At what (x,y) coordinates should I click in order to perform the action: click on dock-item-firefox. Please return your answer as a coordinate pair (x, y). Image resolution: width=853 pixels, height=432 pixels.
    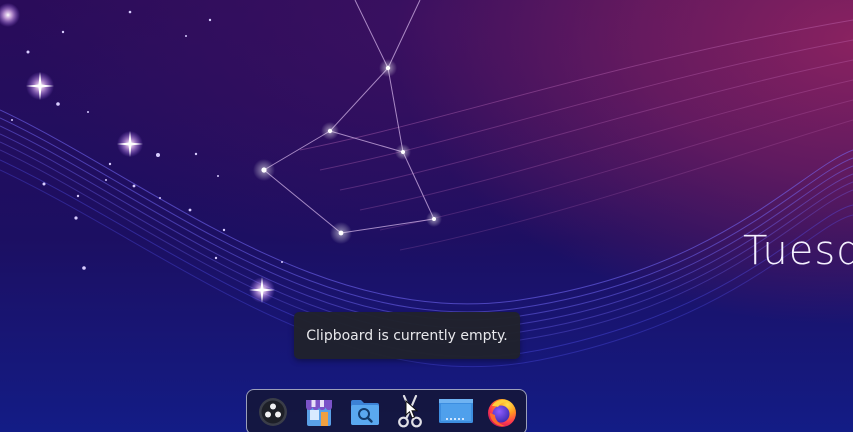
    Looking at the image, I should click on (501, 412).